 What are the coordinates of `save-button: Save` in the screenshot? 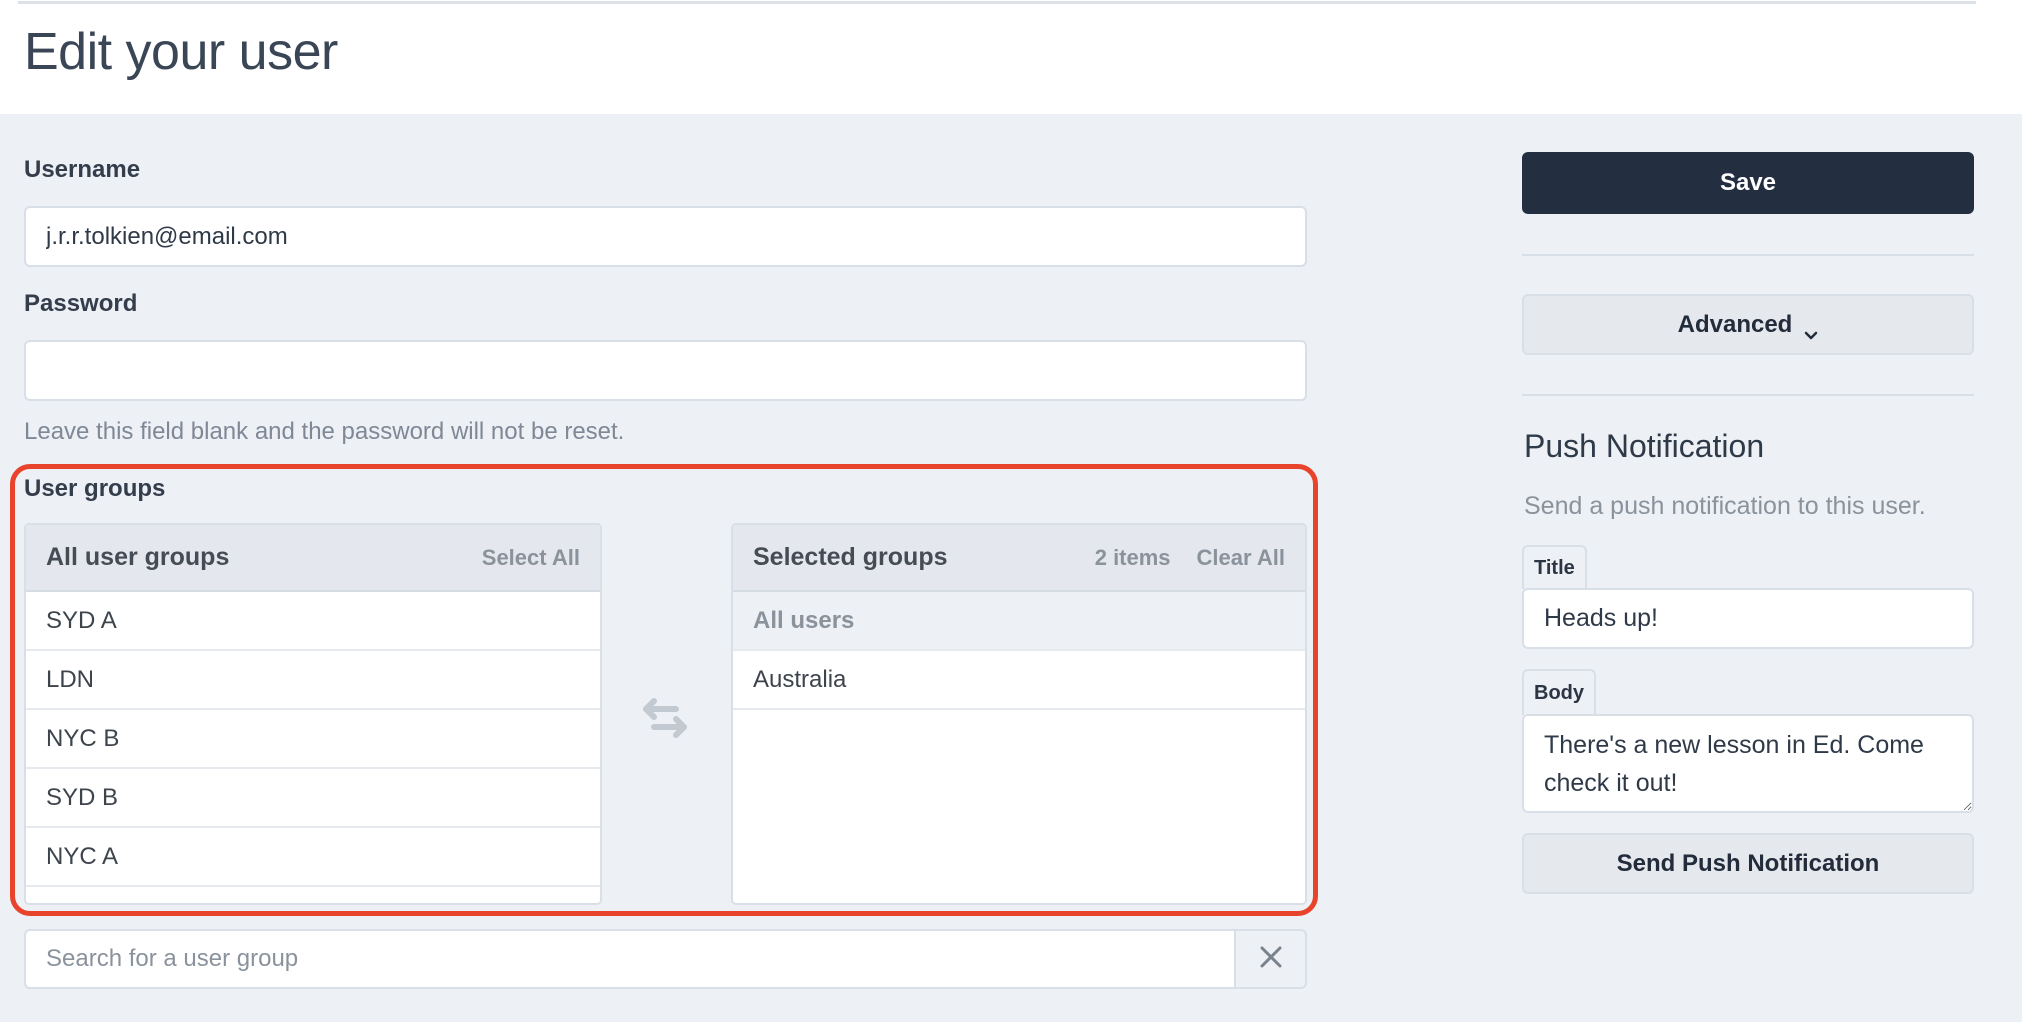 It's located at (1748, 183).